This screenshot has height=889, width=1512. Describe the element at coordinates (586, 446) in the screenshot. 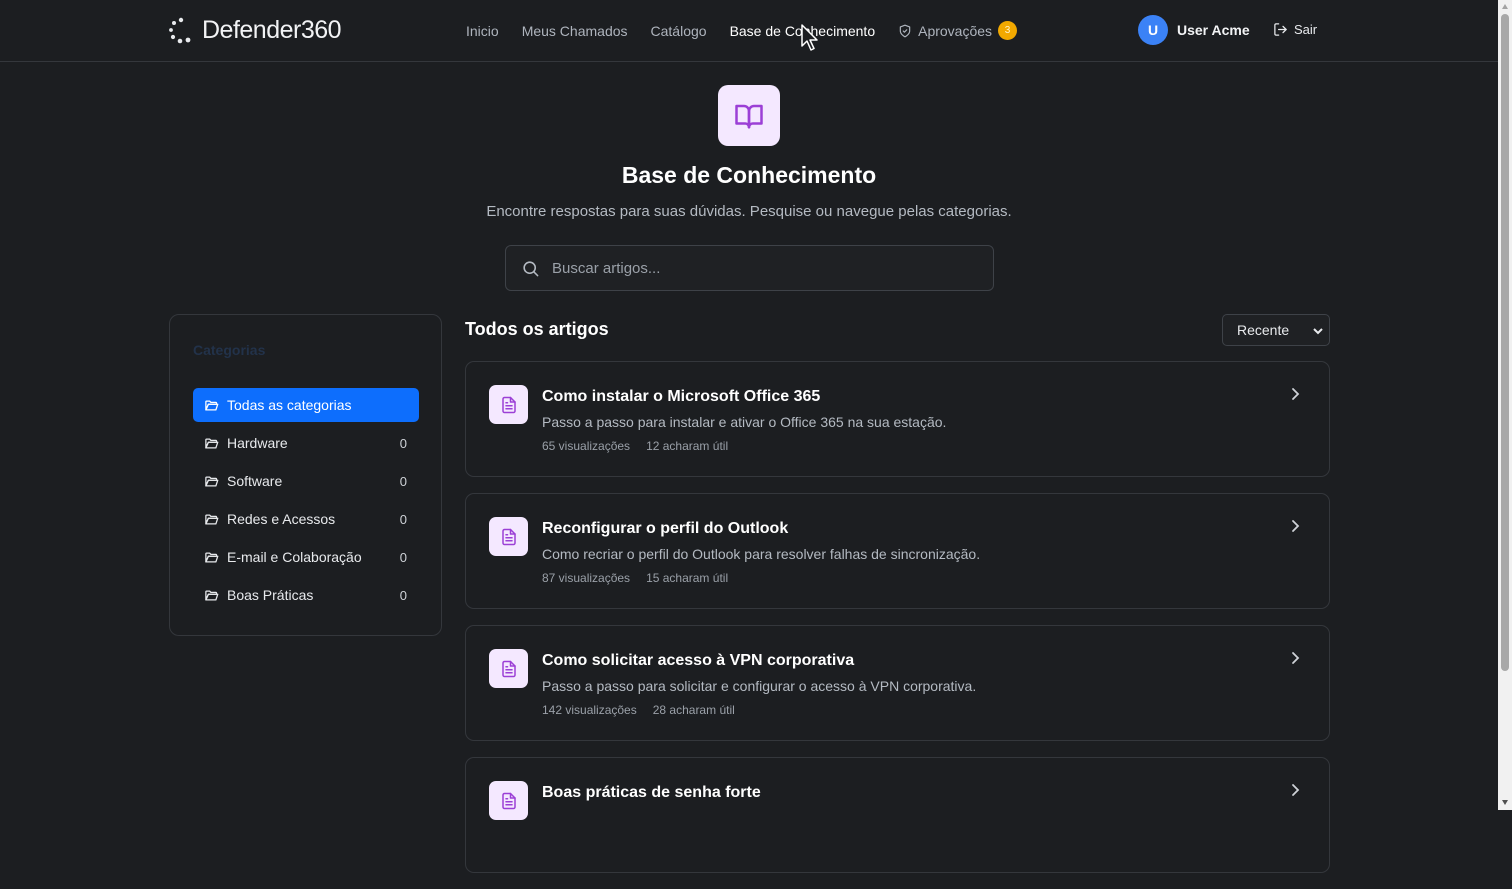

I see `article-views: 65 visualizações` at that location.